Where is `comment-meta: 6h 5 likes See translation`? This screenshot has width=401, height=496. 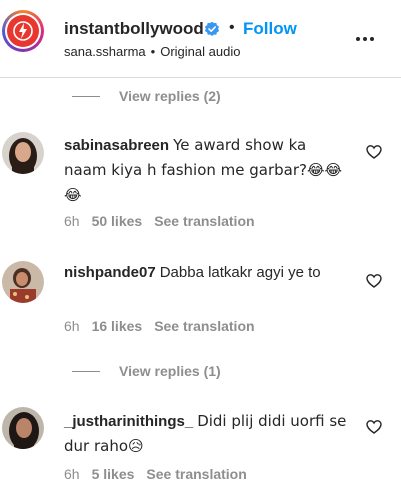
comment-meta: 6h 5 likes See translation is located at coordinates (155, 474).